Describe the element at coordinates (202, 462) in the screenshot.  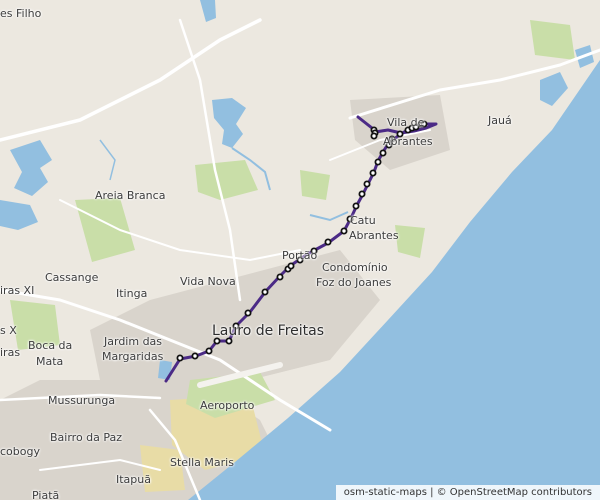
I see `place-label: Stella Maris` at that location.